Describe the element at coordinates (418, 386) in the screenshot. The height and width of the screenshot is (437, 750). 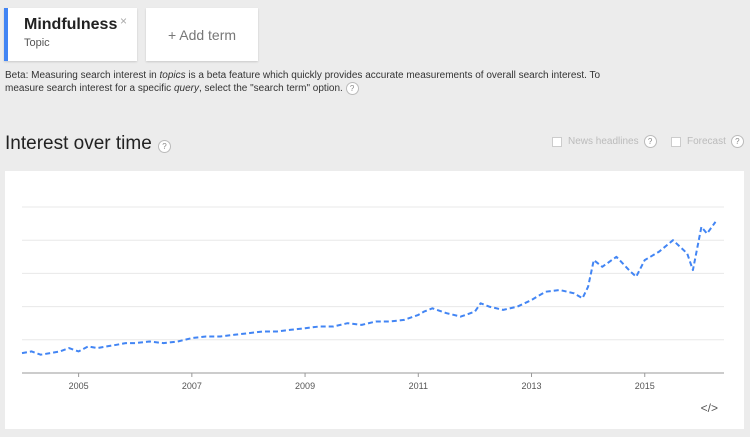
I see `x-tick-label: 2011` at that location.